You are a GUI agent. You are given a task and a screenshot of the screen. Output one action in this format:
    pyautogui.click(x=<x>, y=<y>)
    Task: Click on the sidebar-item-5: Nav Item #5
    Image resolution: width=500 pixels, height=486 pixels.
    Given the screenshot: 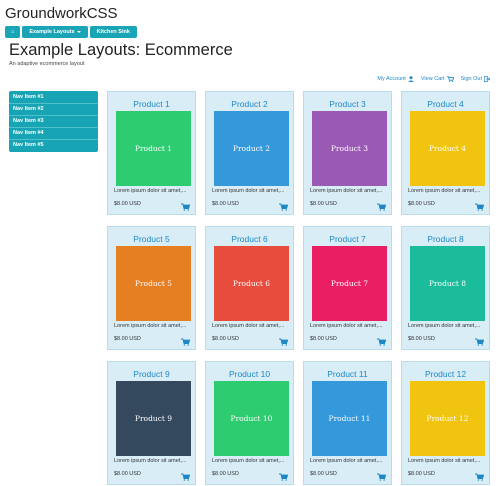 What is the action you would take?
    pyautogui.click(x=53, y=145)
    